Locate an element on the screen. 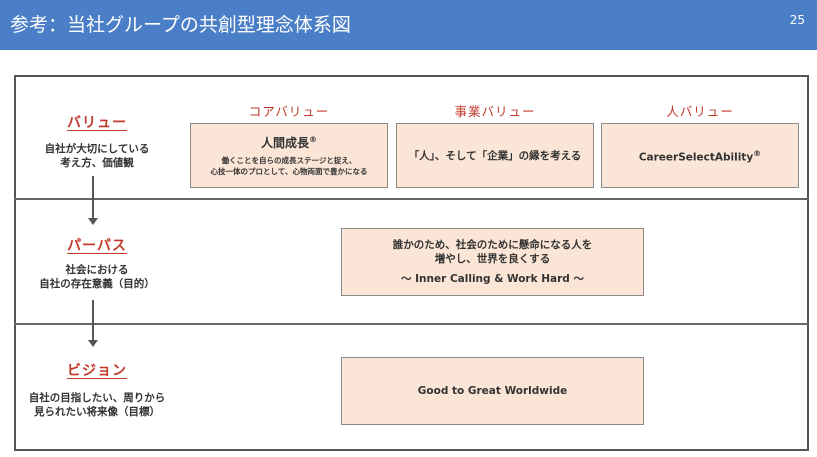 This screenshot has width=817, height=457. people-value-text: CareerSelectAbility® is located at coordinates (700, 156).